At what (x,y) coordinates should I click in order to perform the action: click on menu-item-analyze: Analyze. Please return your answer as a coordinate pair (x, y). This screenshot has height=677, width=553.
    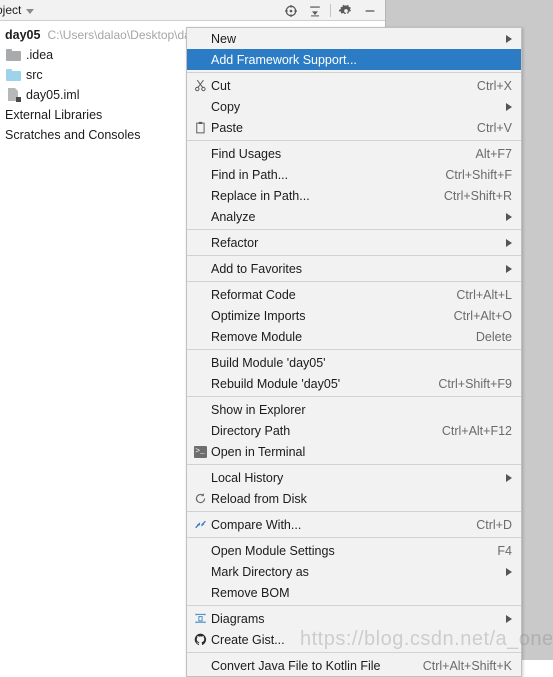
    Looking at the image, I should click on (354, 216).